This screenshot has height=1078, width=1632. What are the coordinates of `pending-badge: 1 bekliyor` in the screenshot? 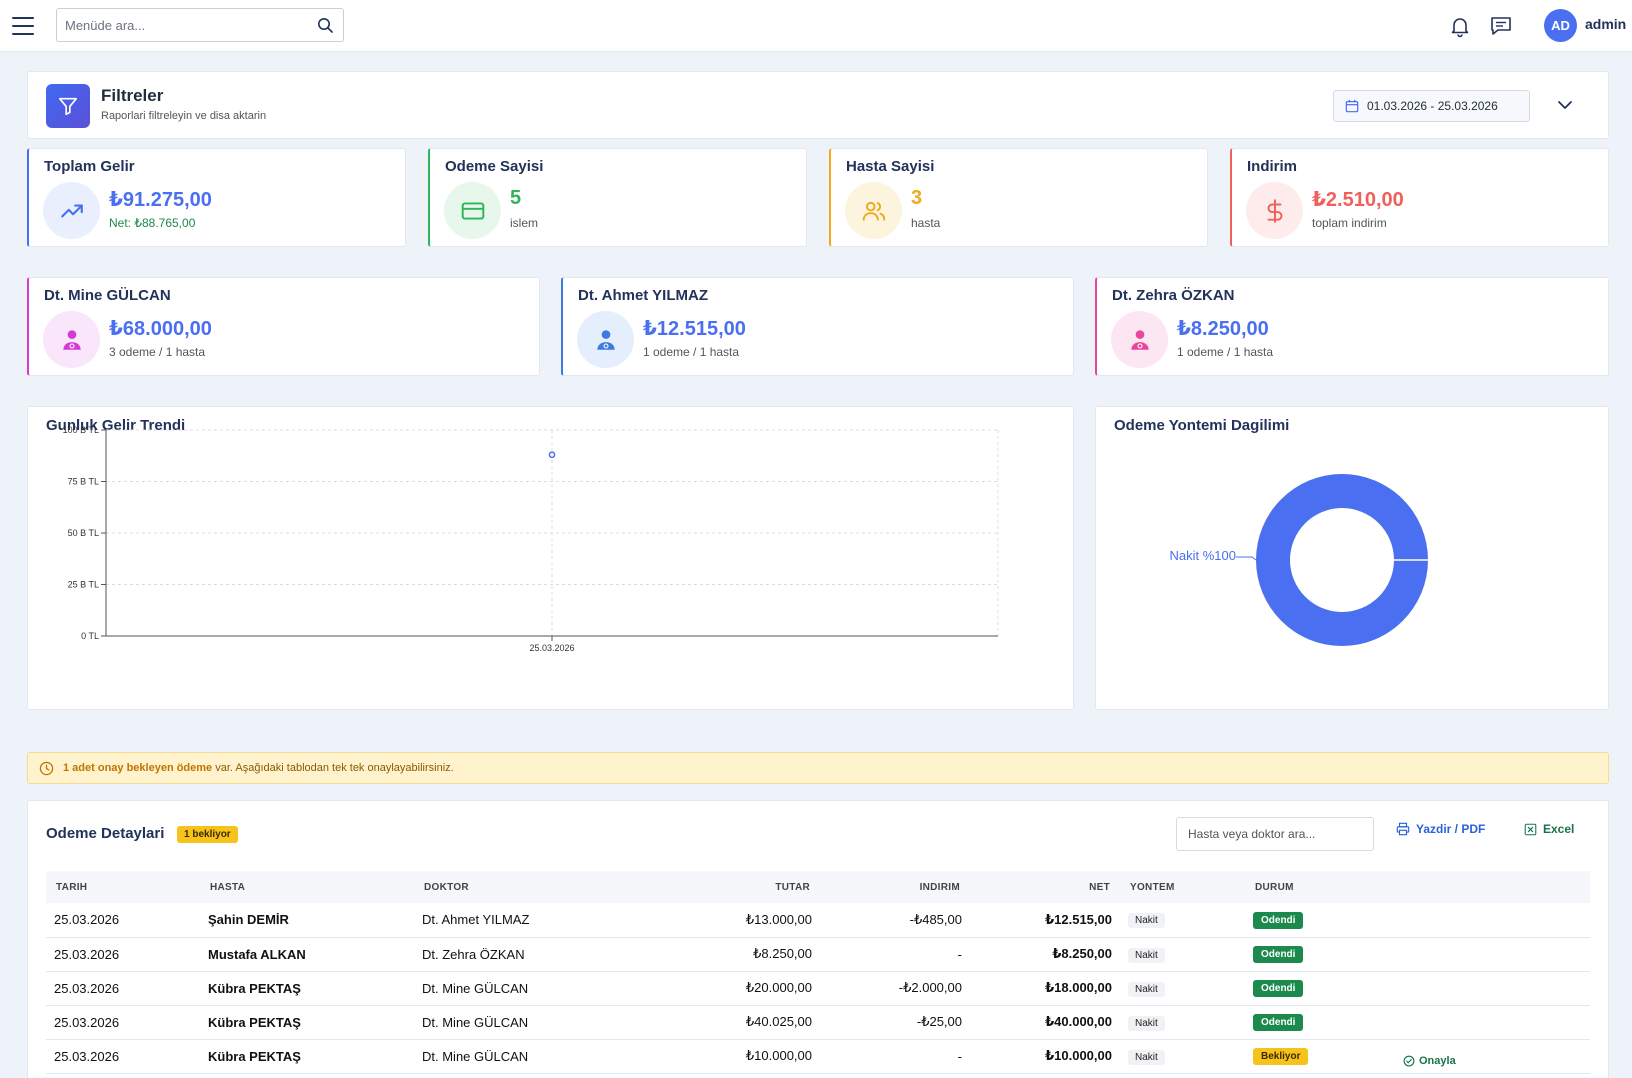 It's located at (207, 834).